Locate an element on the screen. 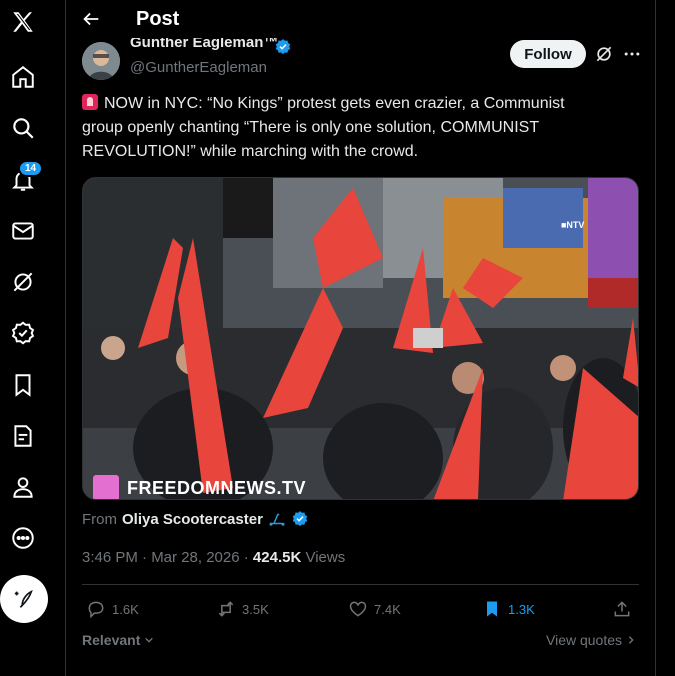  jobs-icon is located at coordinates (23, 436).